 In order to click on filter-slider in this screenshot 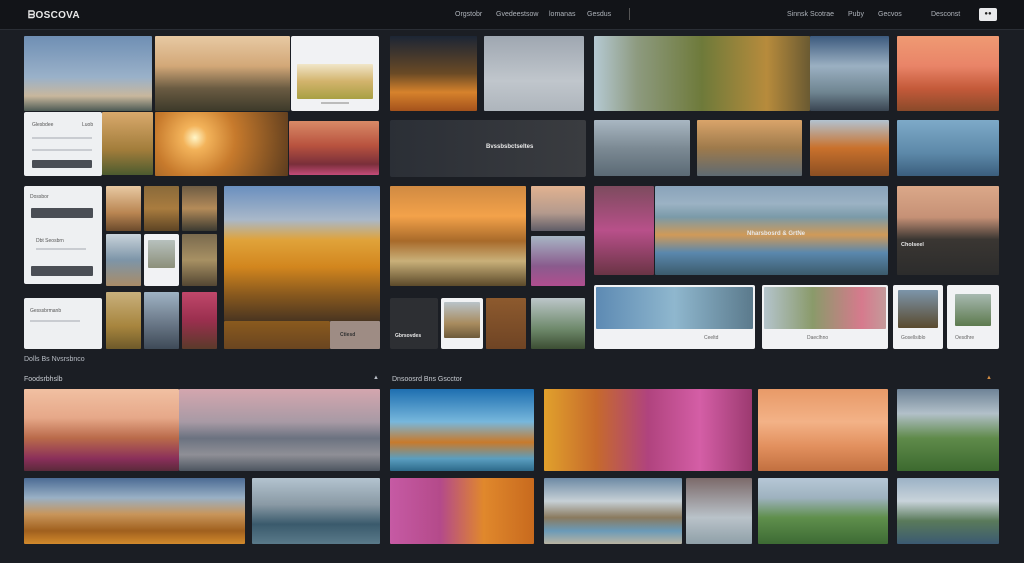, I will do `click(61, 249)`.